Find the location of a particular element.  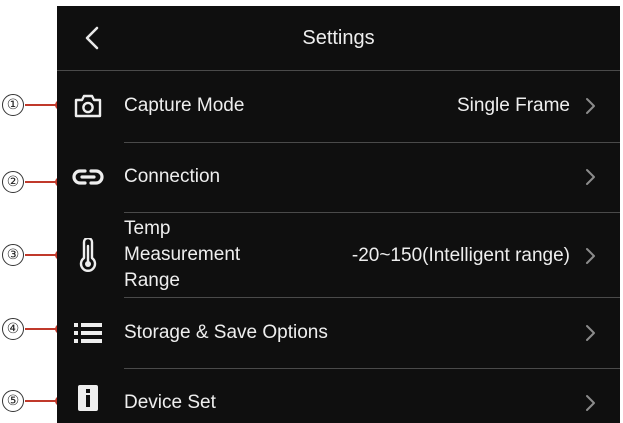

settings-item-label: Temp Measurement Range is located at coordinates (182, 255).